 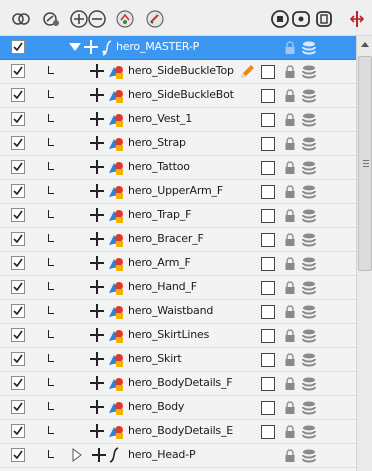 I want to click on layer-row: hero_Trap_F, so click(x=178, y=216).